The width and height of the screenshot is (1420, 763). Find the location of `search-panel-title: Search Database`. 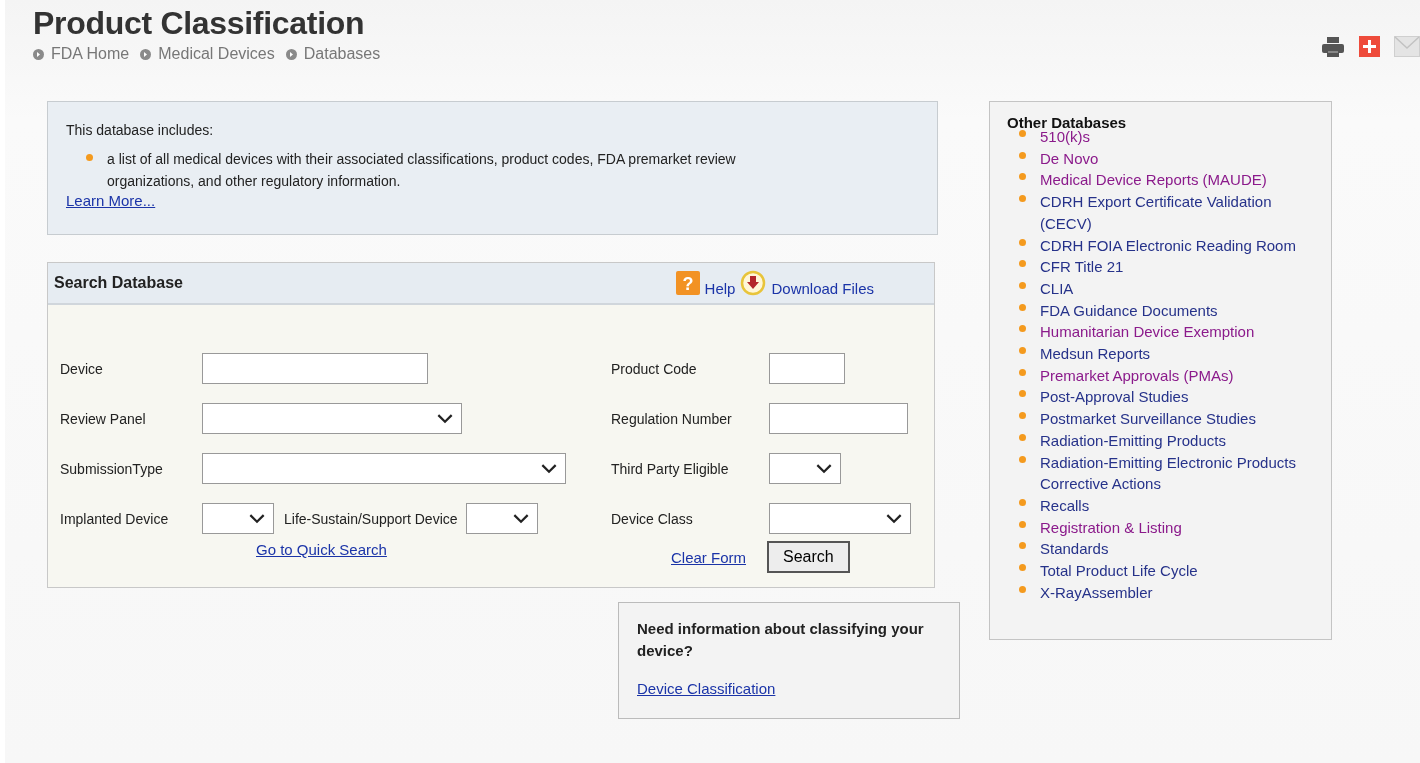

search-panel-title: Search Database is located at coordinates (118, 283).